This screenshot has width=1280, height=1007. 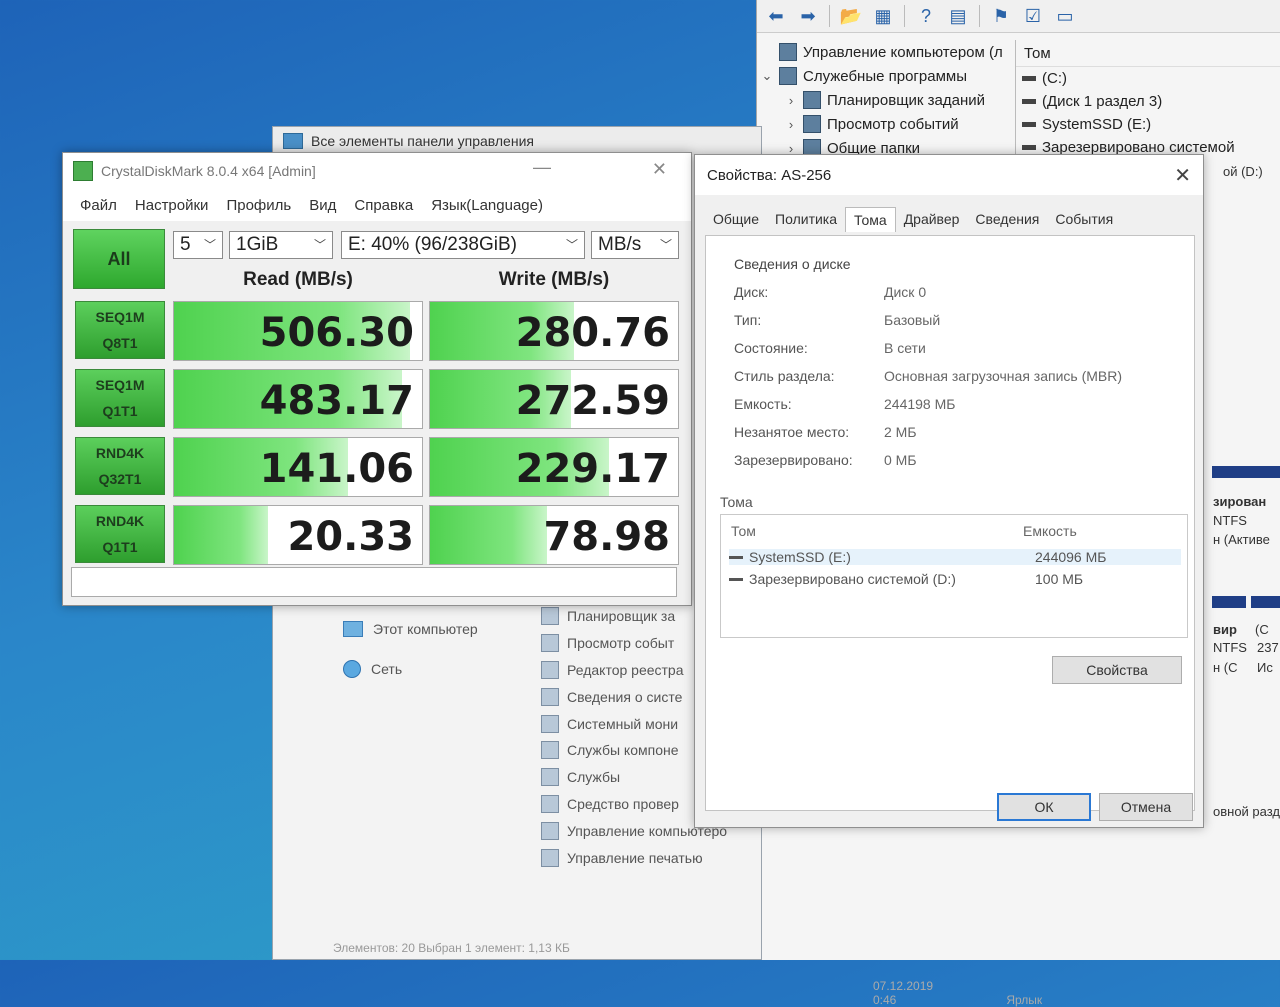 I want to click on read-header: Read (MB/s), so click(x=298, y=279).